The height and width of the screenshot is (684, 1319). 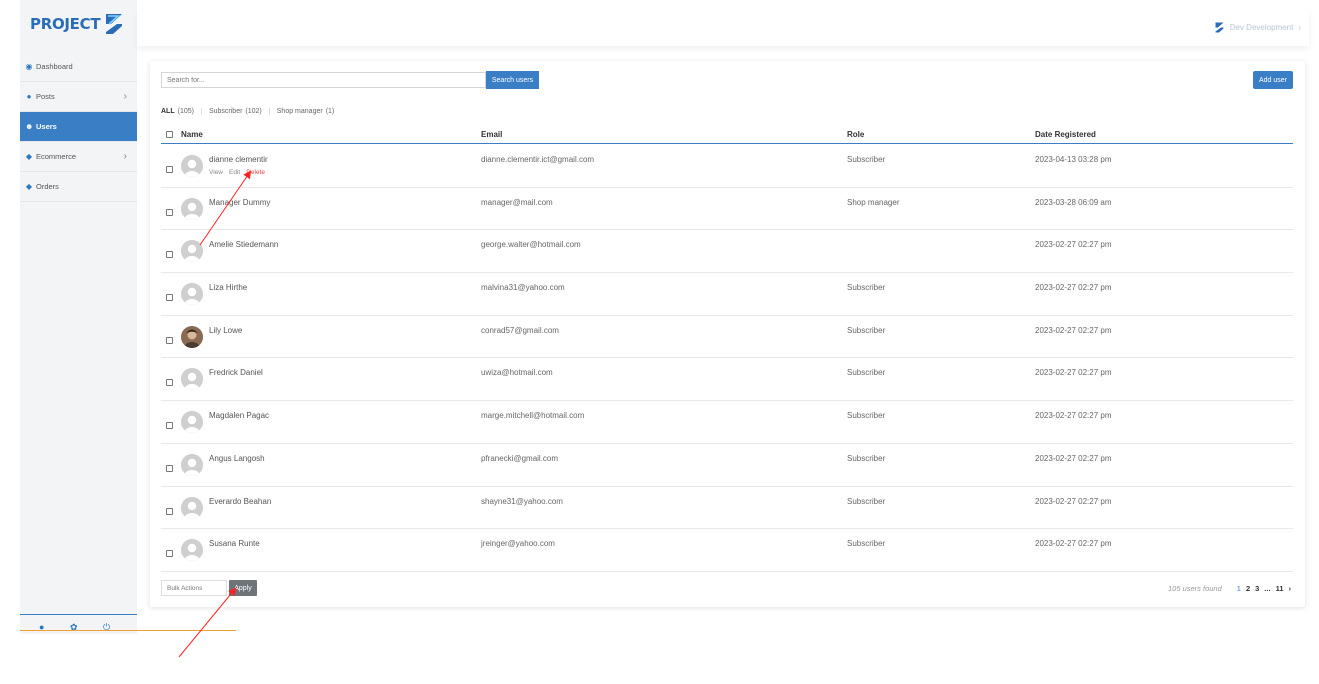 What do you see at coordinates (1065, 134) in the screenshot?
I see `column-header-date: Date Registered` at bounding box center [1065, 134].